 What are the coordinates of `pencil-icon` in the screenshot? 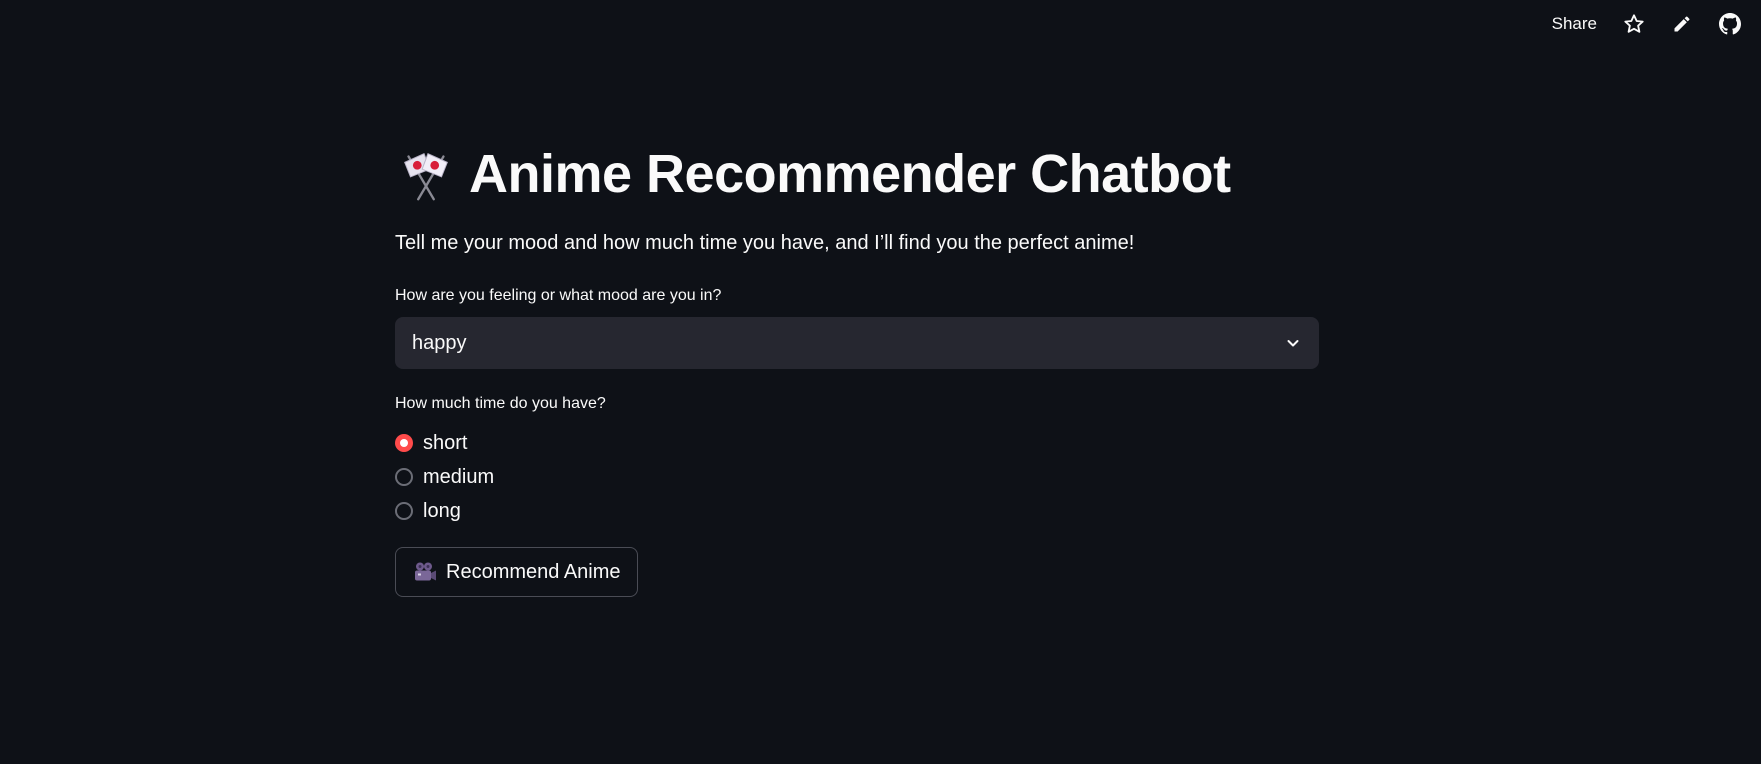 It's located at (1682, 24).